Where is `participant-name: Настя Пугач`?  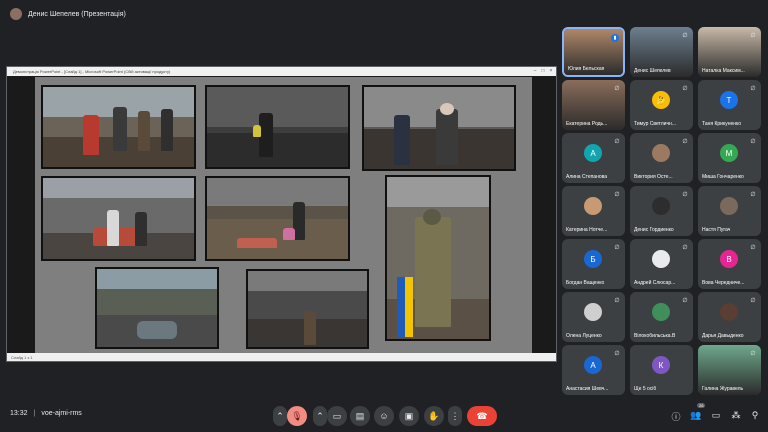 participant-name: Настя Пугач is located at coordinates (716, 230).